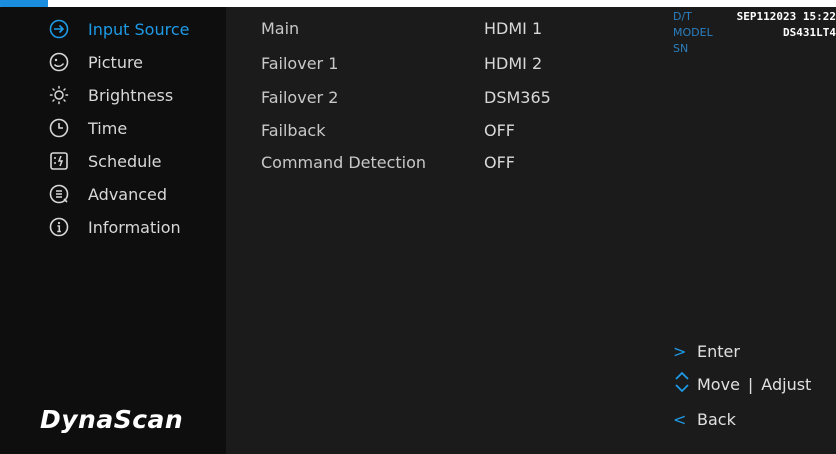 The height and width of the screenshot is (454, 836). I want to click on chevron-left-icon: <, so click(680, 419).